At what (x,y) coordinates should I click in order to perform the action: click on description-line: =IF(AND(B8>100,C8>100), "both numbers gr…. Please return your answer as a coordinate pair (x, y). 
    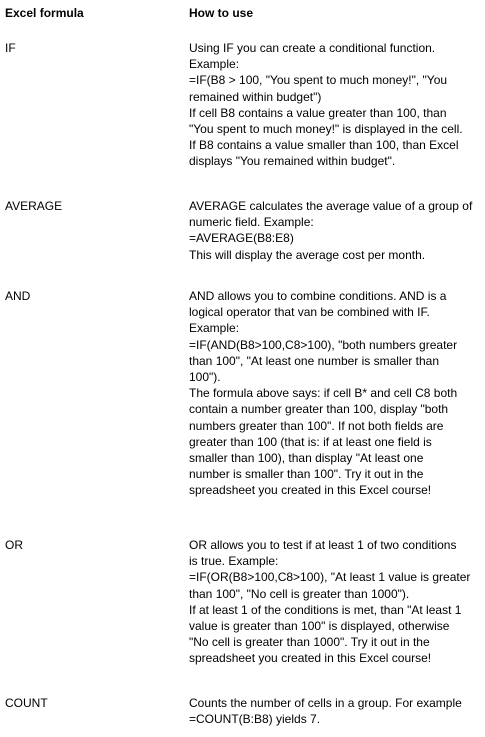
    Looking at the image, I should click on (323, 344).